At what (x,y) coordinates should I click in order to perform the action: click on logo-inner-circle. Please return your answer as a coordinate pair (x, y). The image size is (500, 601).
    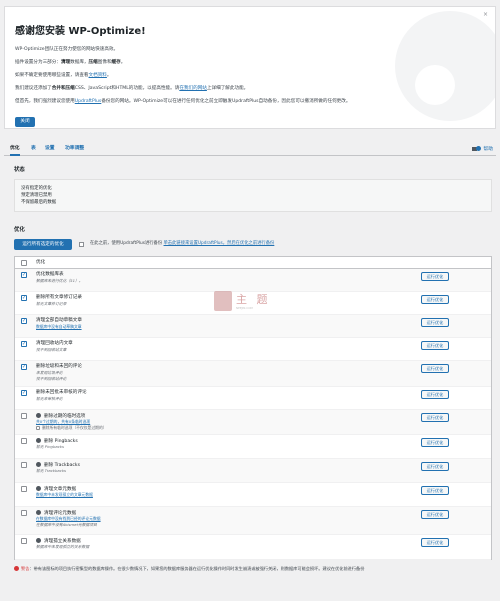
    Looking at the image, I should click on (435, 85).